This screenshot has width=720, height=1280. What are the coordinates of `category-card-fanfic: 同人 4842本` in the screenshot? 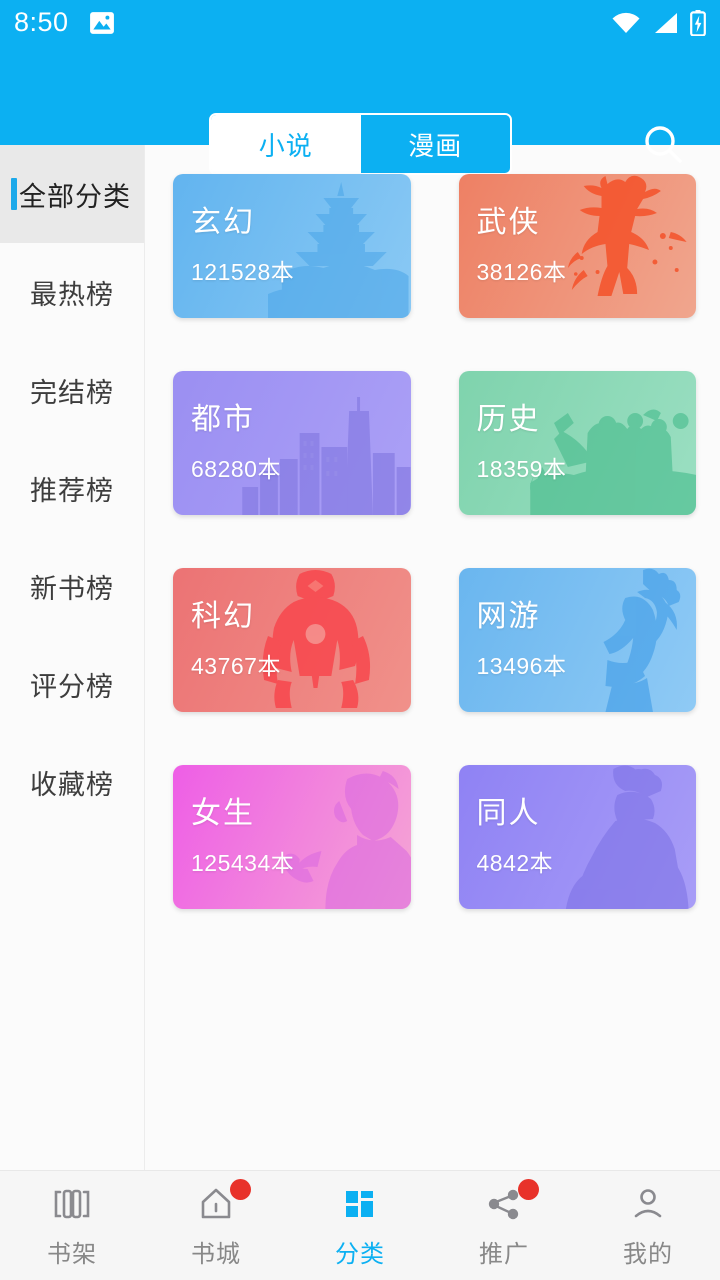 It's located at (577, 837).